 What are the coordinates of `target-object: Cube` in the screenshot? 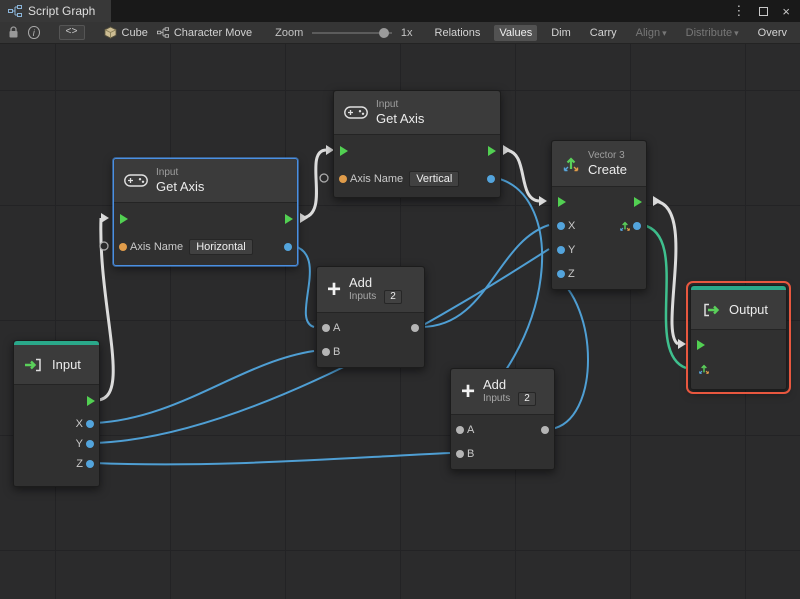 It's located at (126, 32).